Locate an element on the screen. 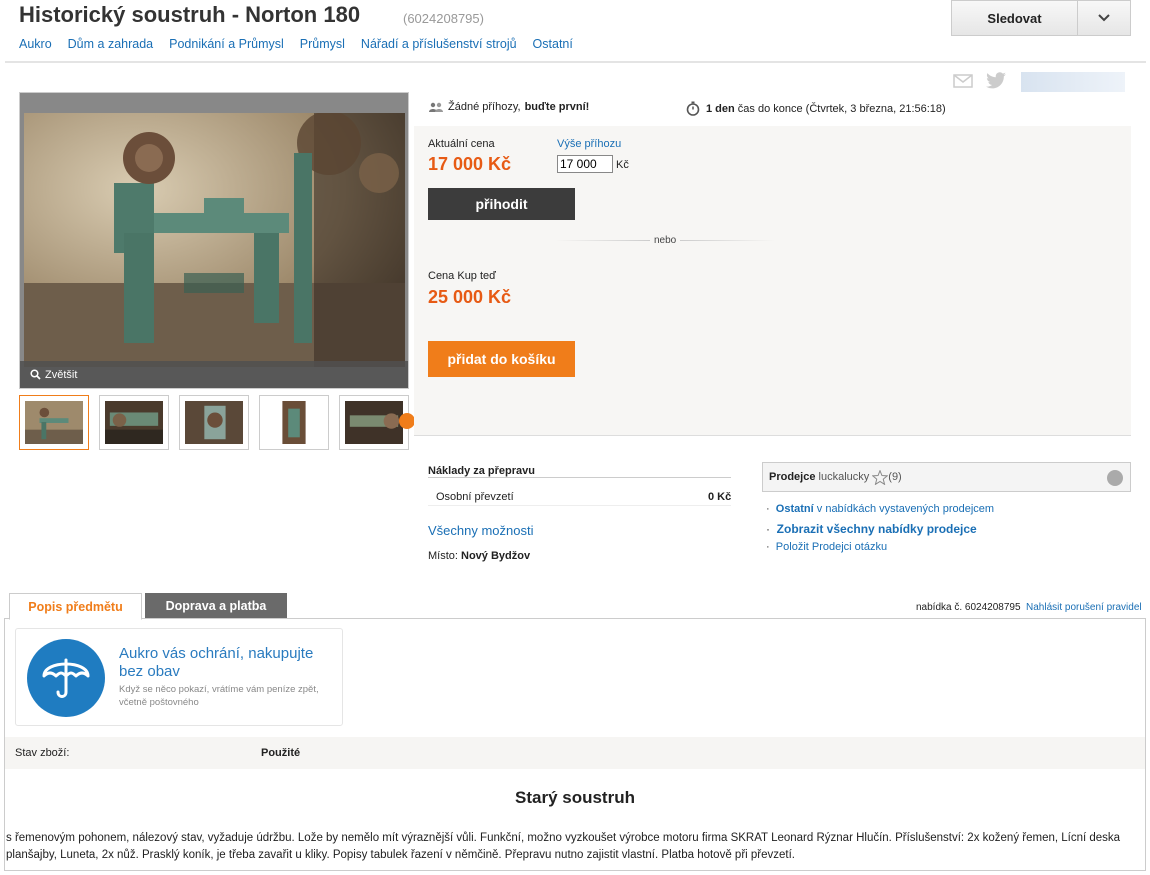 The image size is (1150, 875). item-id: (6024208795) is located at coordinates (443, 18).